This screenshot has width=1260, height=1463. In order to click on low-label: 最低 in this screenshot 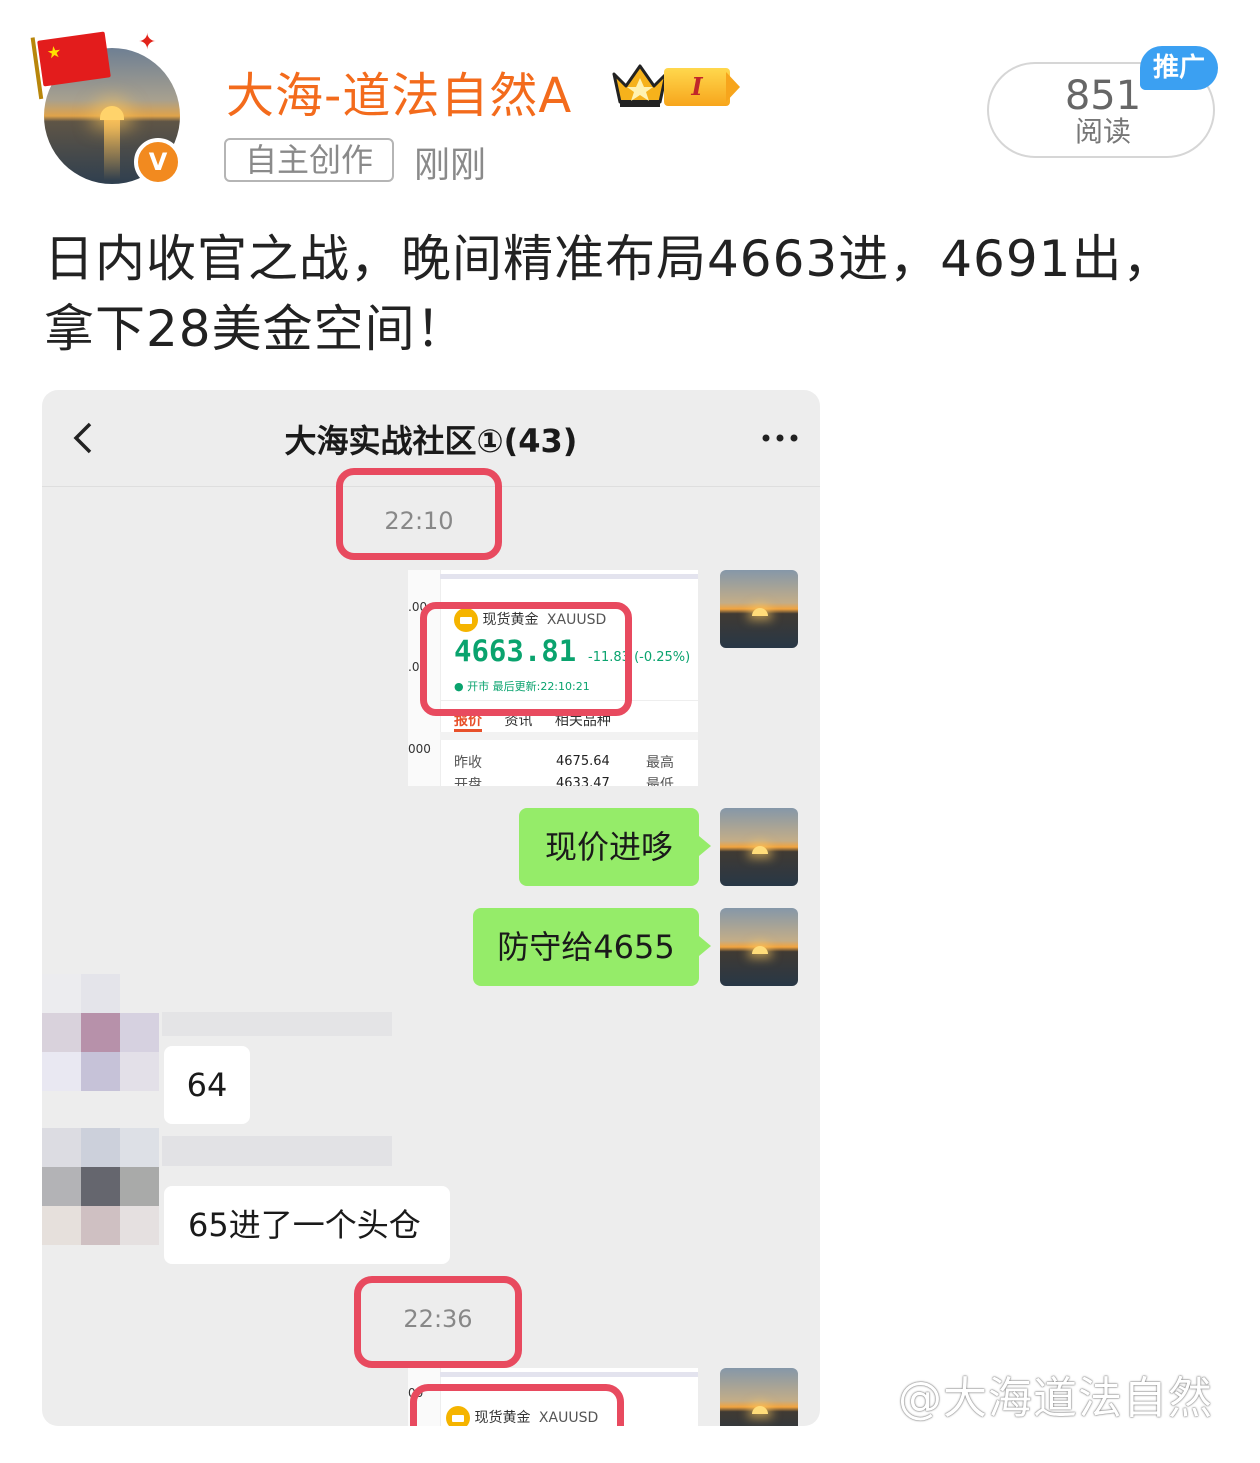, I will do `click(660, 781)`.